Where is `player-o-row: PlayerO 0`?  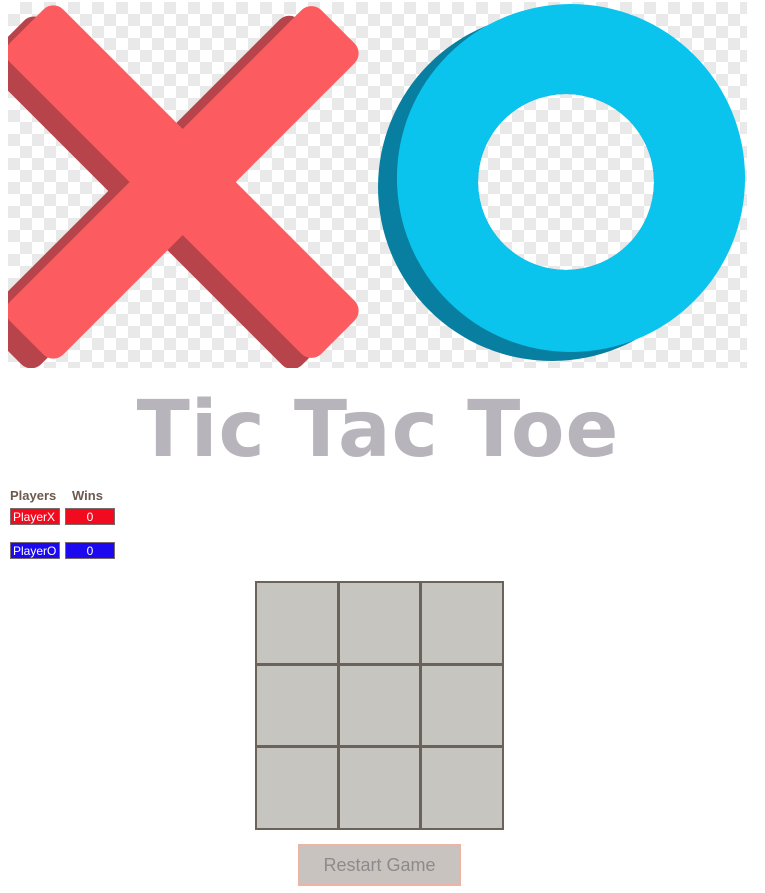
player-o-row: PlayerO 0 is located at coordinates (66, 550).